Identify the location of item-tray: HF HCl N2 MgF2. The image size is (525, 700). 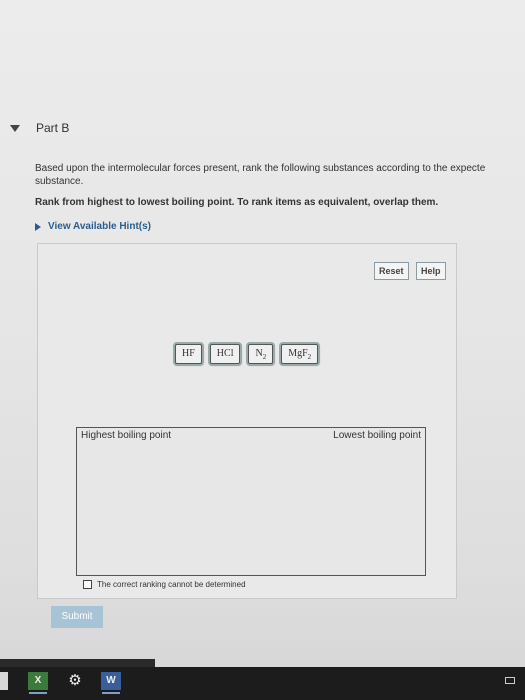
(247, 354).